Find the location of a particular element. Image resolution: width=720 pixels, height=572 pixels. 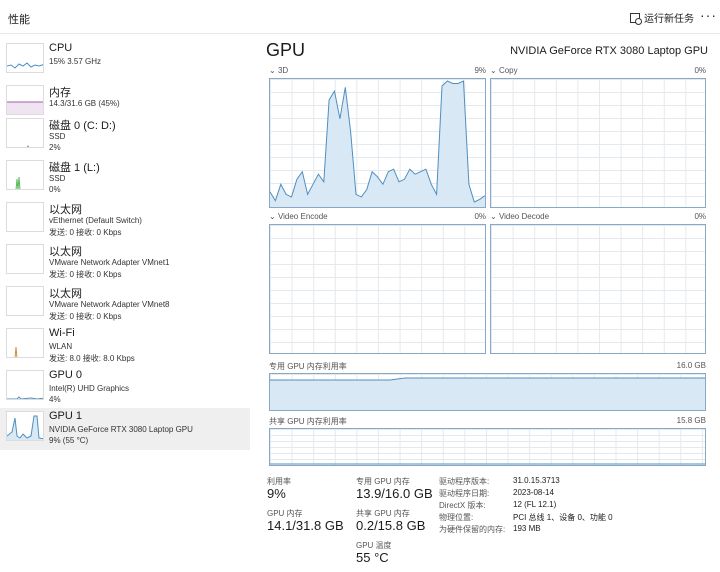

graph-shared-memory is located at coordinates (487, 447).